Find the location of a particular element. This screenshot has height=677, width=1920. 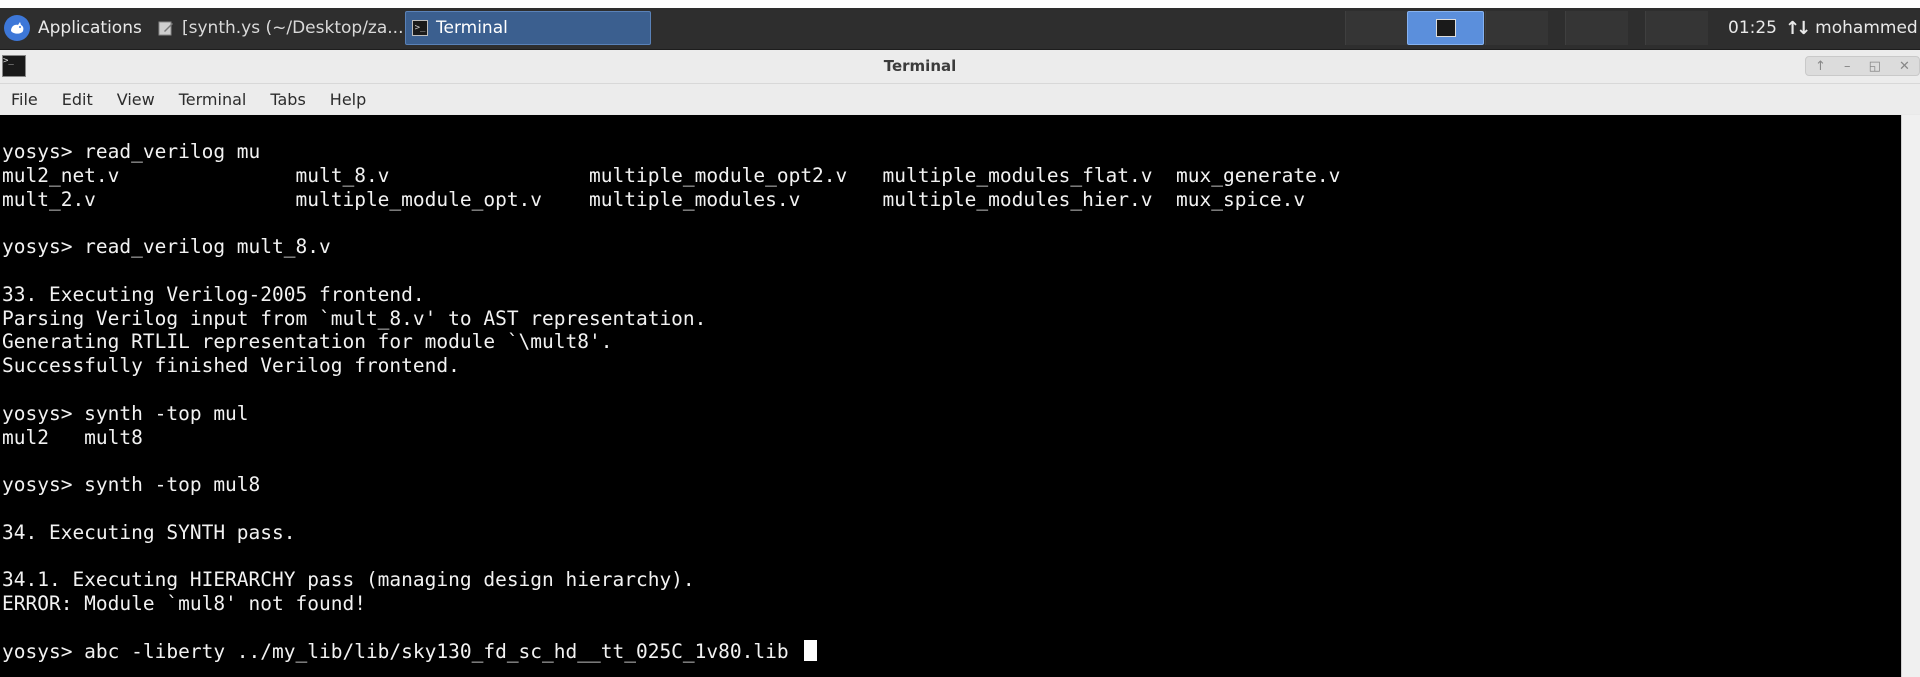

top-strip is located at coordinates (960, 4).